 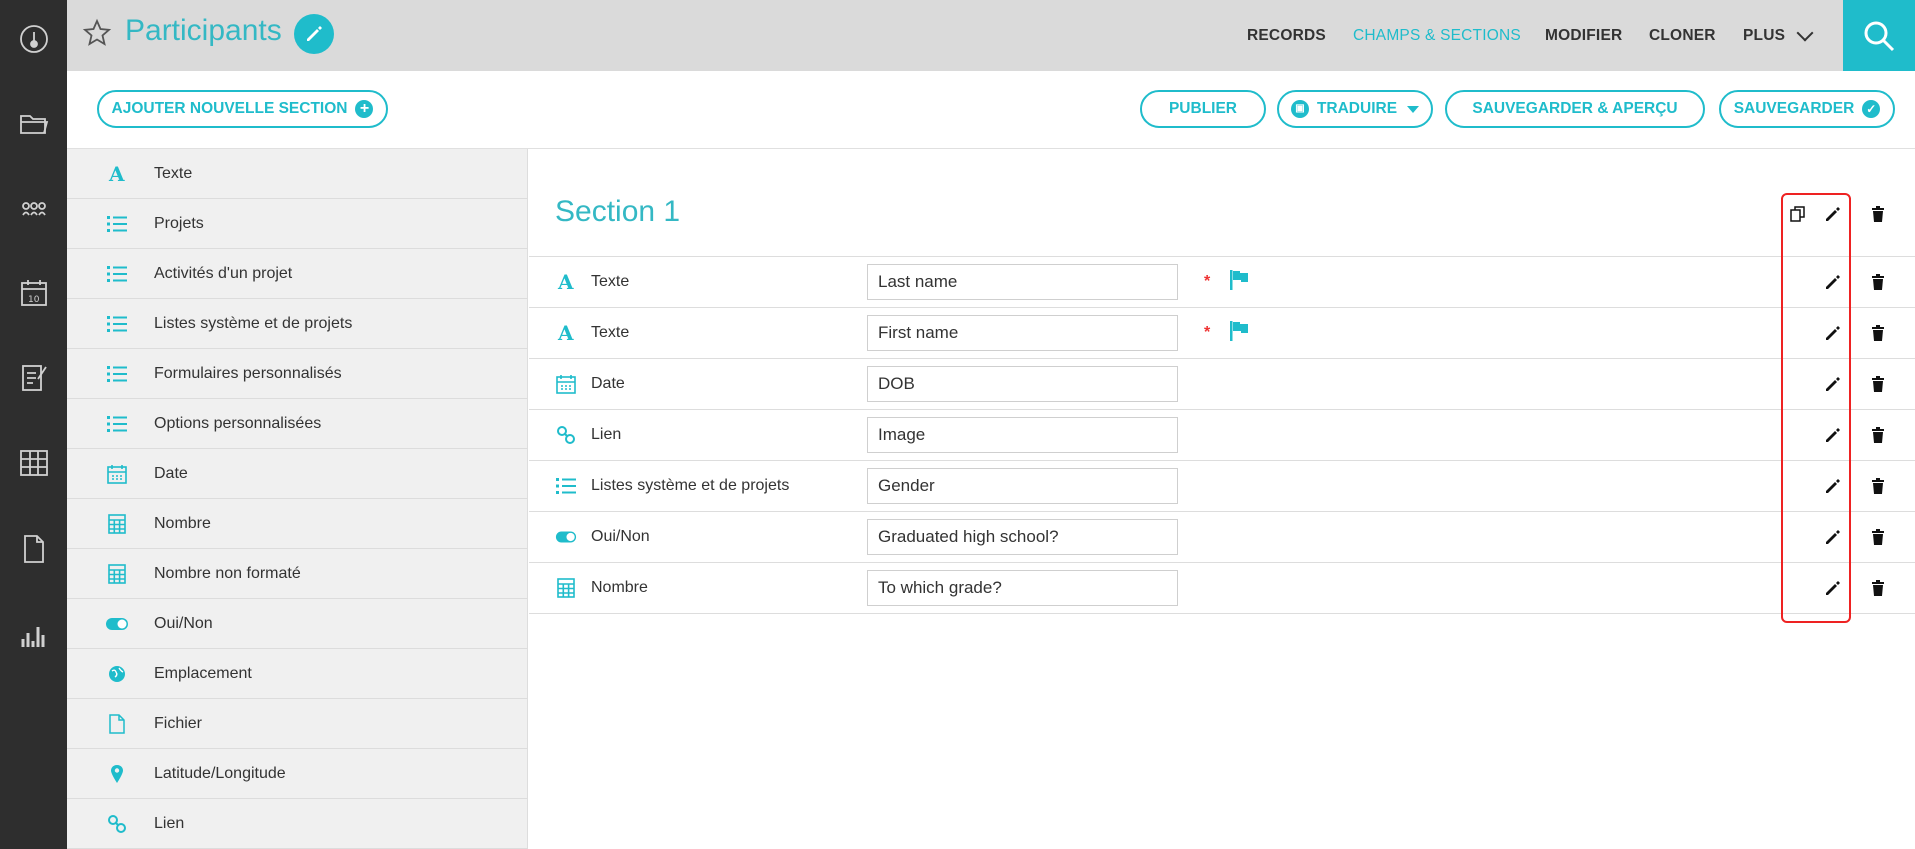 I want to click on palette-item-unformatted-number: Nombre non formaté, so click(x=297, y=574).